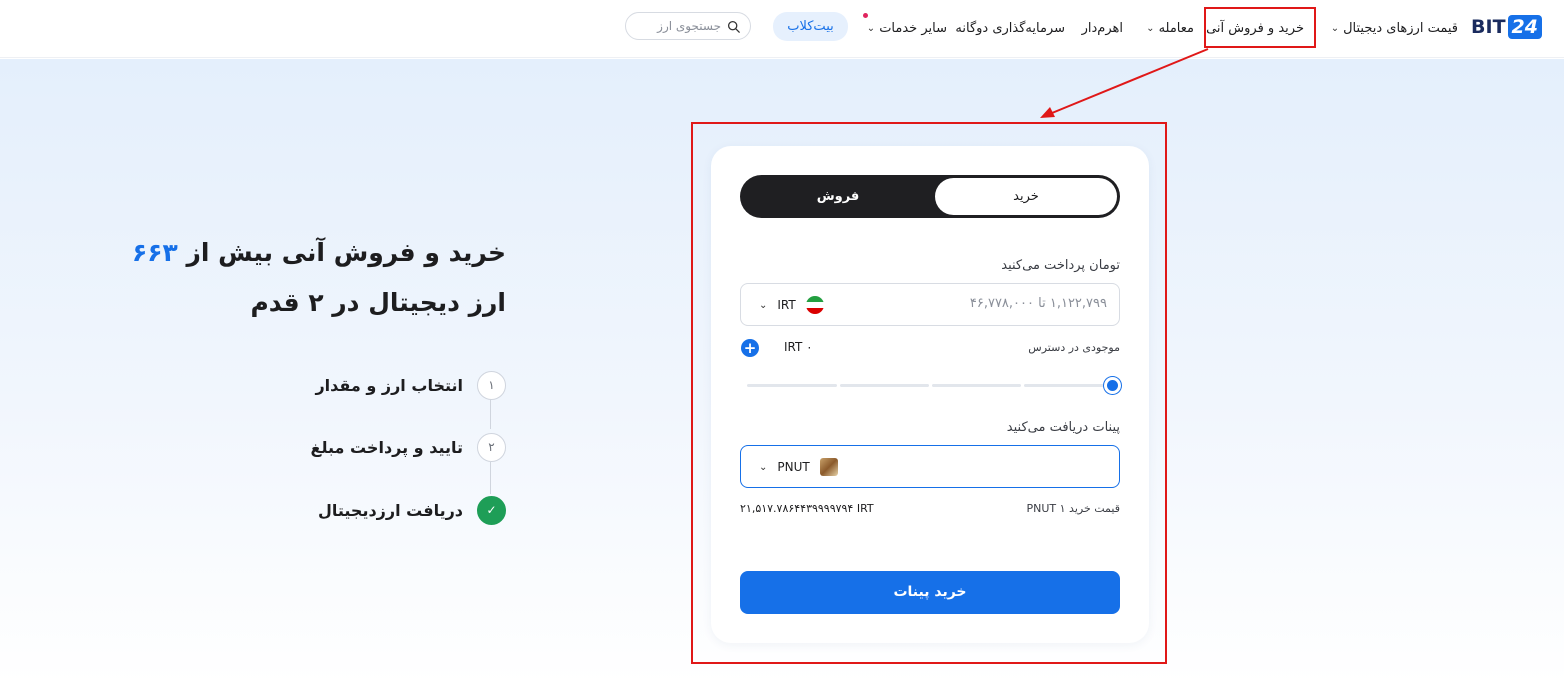 This screenshot has height=684, width=1564. I want to click on receive-currency-code: PNUT, so click(793, 467).